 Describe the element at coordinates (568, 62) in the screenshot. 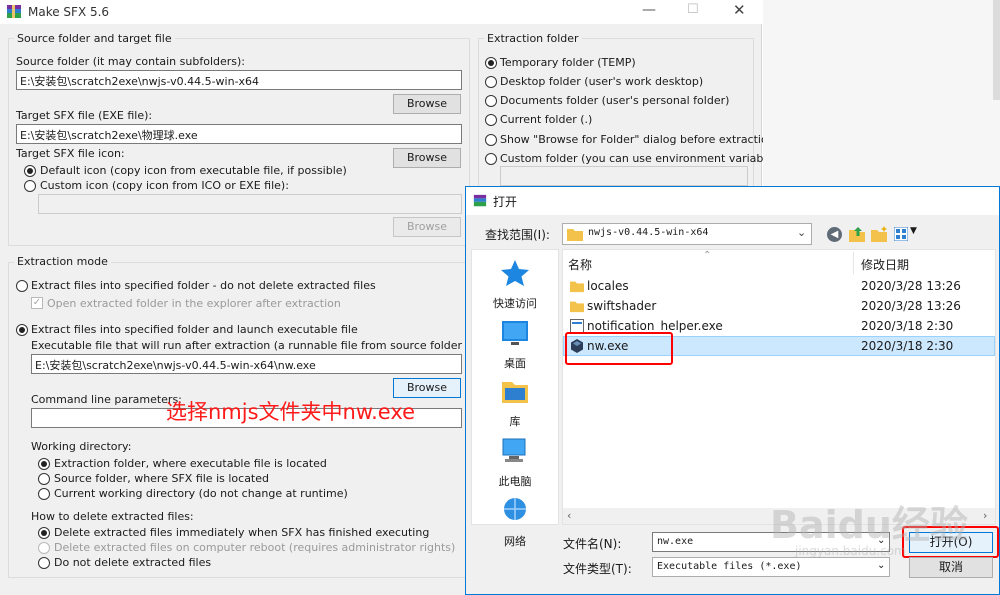

I see `folder-option-label: Temporary folder (TEMP)` at that location.